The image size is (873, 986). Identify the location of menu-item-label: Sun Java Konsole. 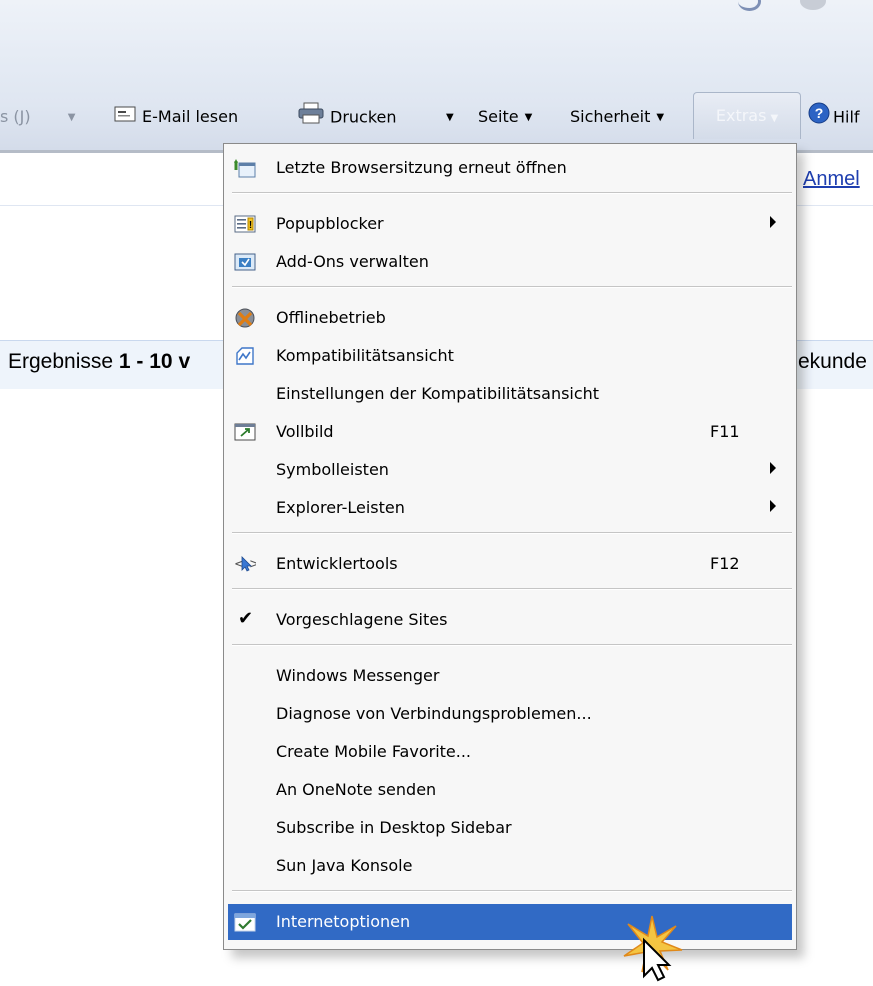
(344, 865).